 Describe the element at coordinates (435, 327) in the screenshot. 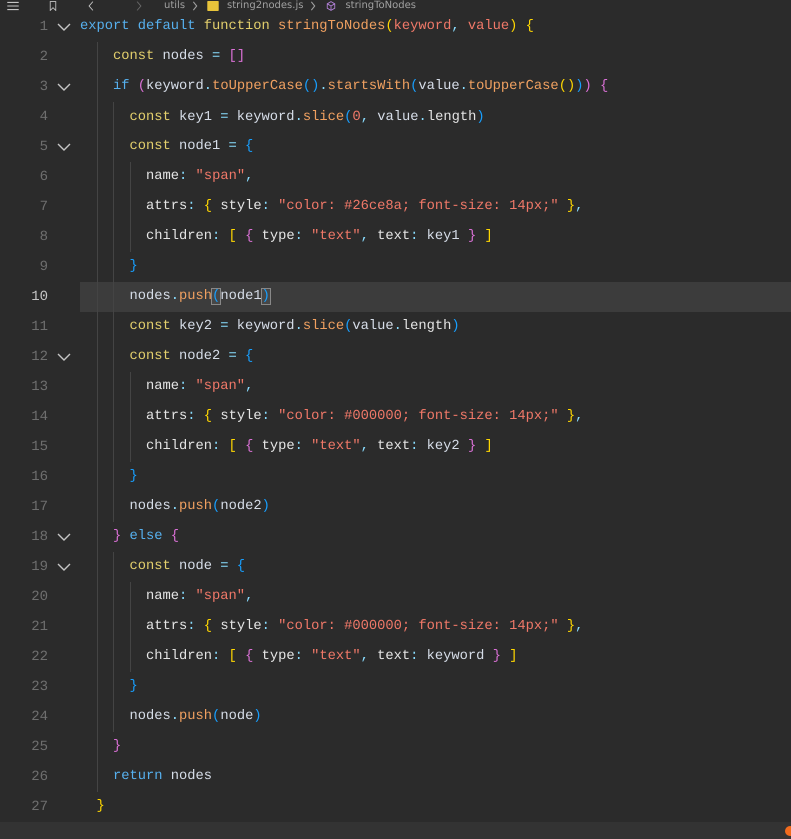

I see `code-line: const key2 = keyword.slice(value.length)` at that location.